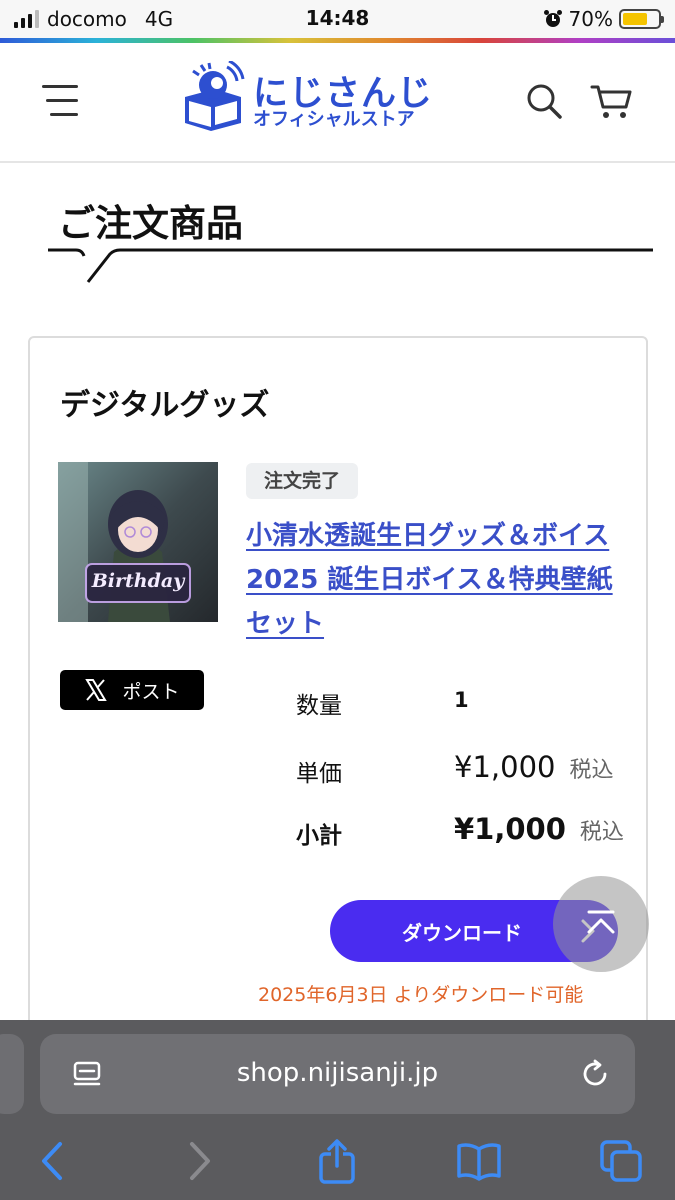  I want to click on download-availability-note: 2025年6月3日 よりダウンロード可能, so click(421, 995).